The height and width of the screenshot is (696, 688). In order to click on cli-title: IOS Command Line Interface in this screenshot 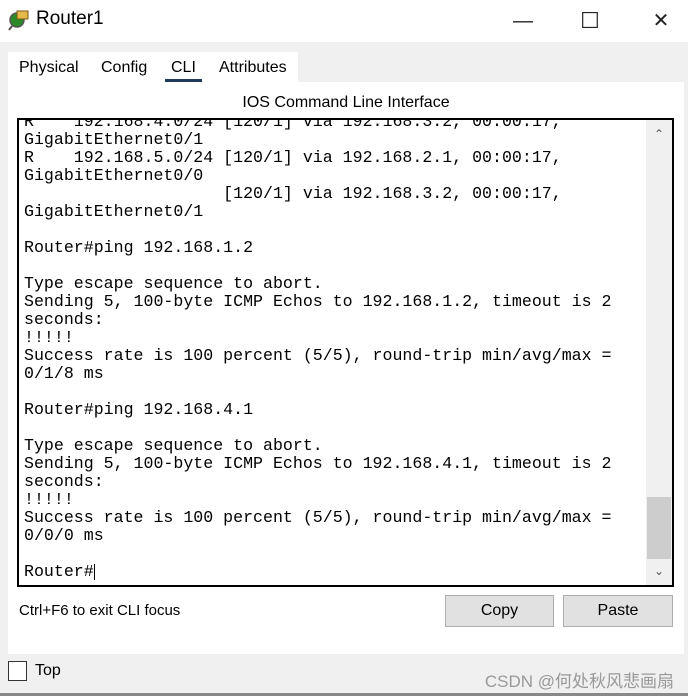, I will do `click(346, 102)`.